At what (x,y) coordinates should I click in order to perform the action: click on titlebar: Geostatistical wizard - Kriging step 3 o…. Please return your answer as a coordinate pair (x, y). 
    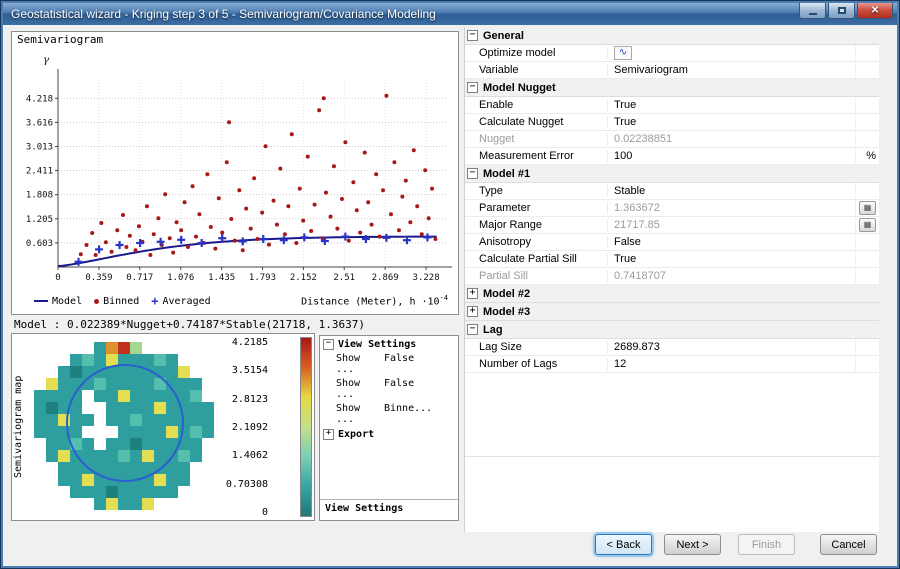
    Looking at the image, I should click on (450, 14).